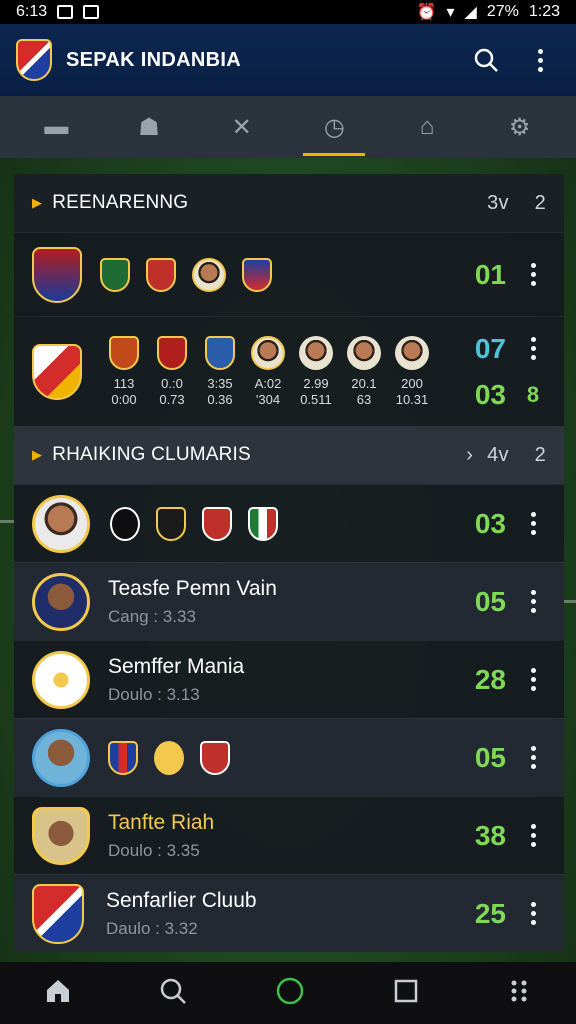  What do you see at coordinates (288, 60) in the screenshot?
I see `app-bar: SEPAK INDANBIA` at bounding box center [288, 60].